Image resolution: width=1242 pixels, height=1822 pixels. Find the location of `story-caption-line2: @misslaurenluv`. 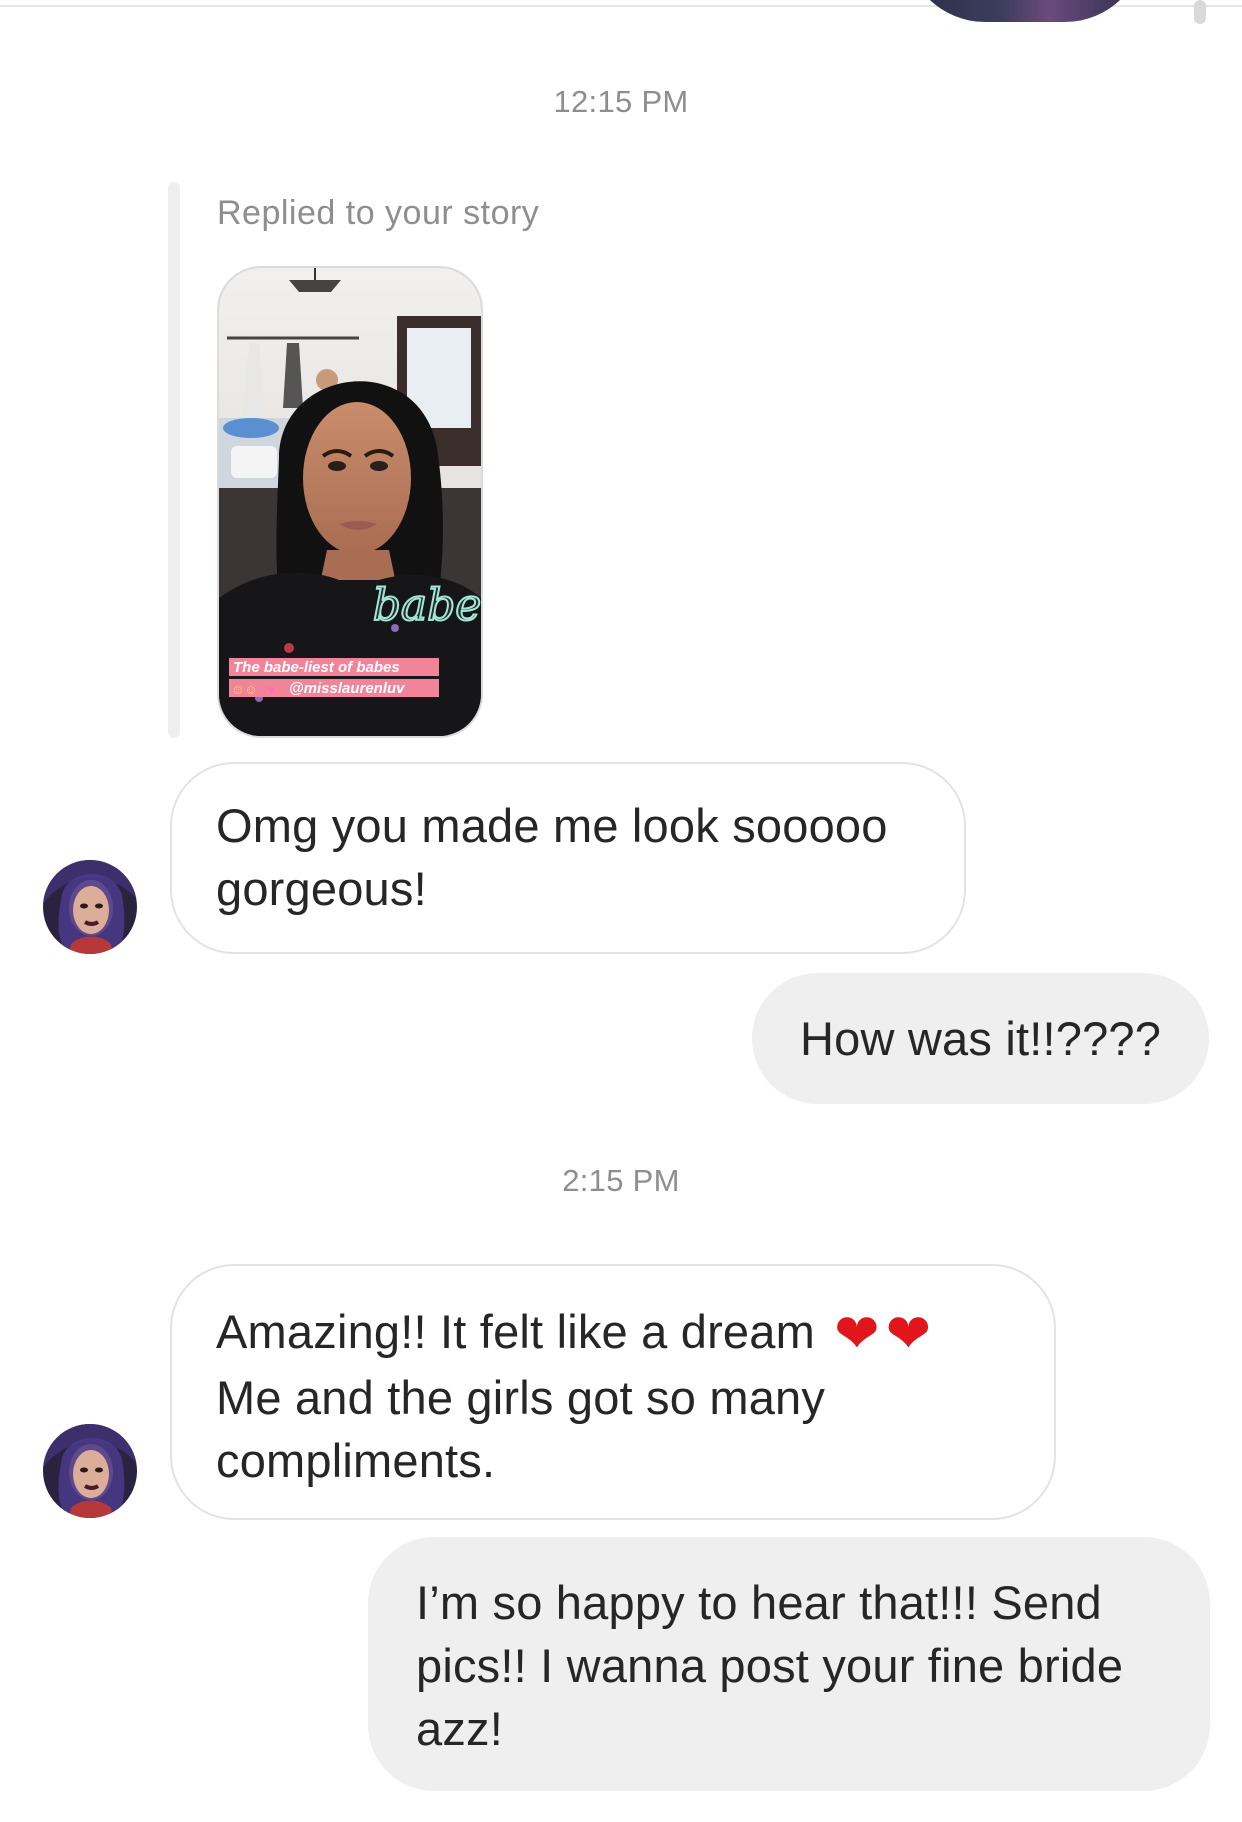

story-caption-line2: @misslaurenluv is located at coordinates (347, 688).